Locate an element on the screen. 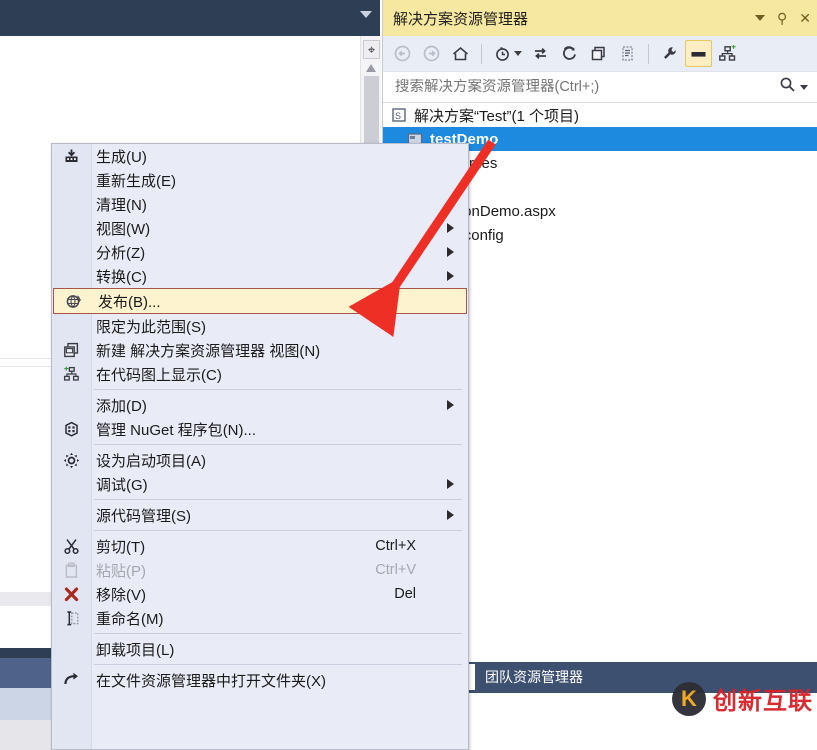 The image size is (817, 750). publish-icon is located at coordinates (73, 301).